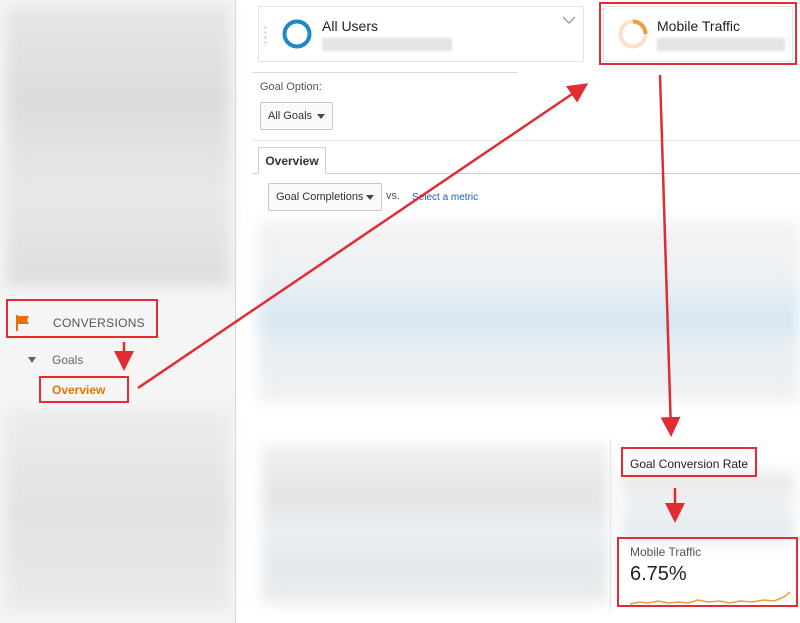 Image resolution: width=800 pixels, height=623 pixels. What do you see at coordinates (689, 464) in the screenshot?
I see `kpi-title: Goal Conversion Rate` at bounding box center [689, 464].